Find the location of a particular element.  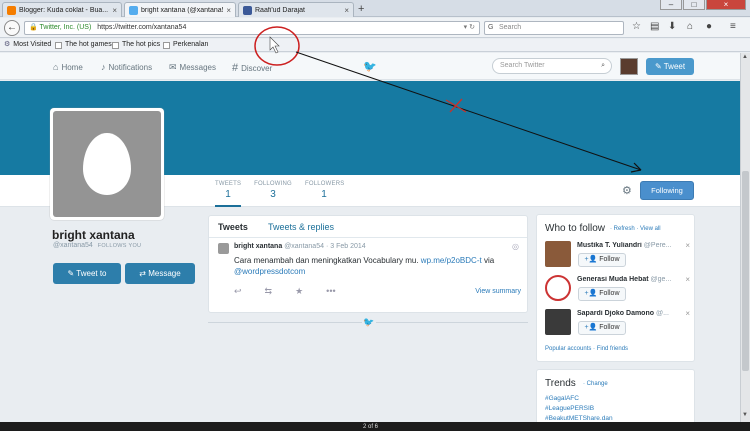

follow-person-icon: +👤 is located at coordinates (591, 293).